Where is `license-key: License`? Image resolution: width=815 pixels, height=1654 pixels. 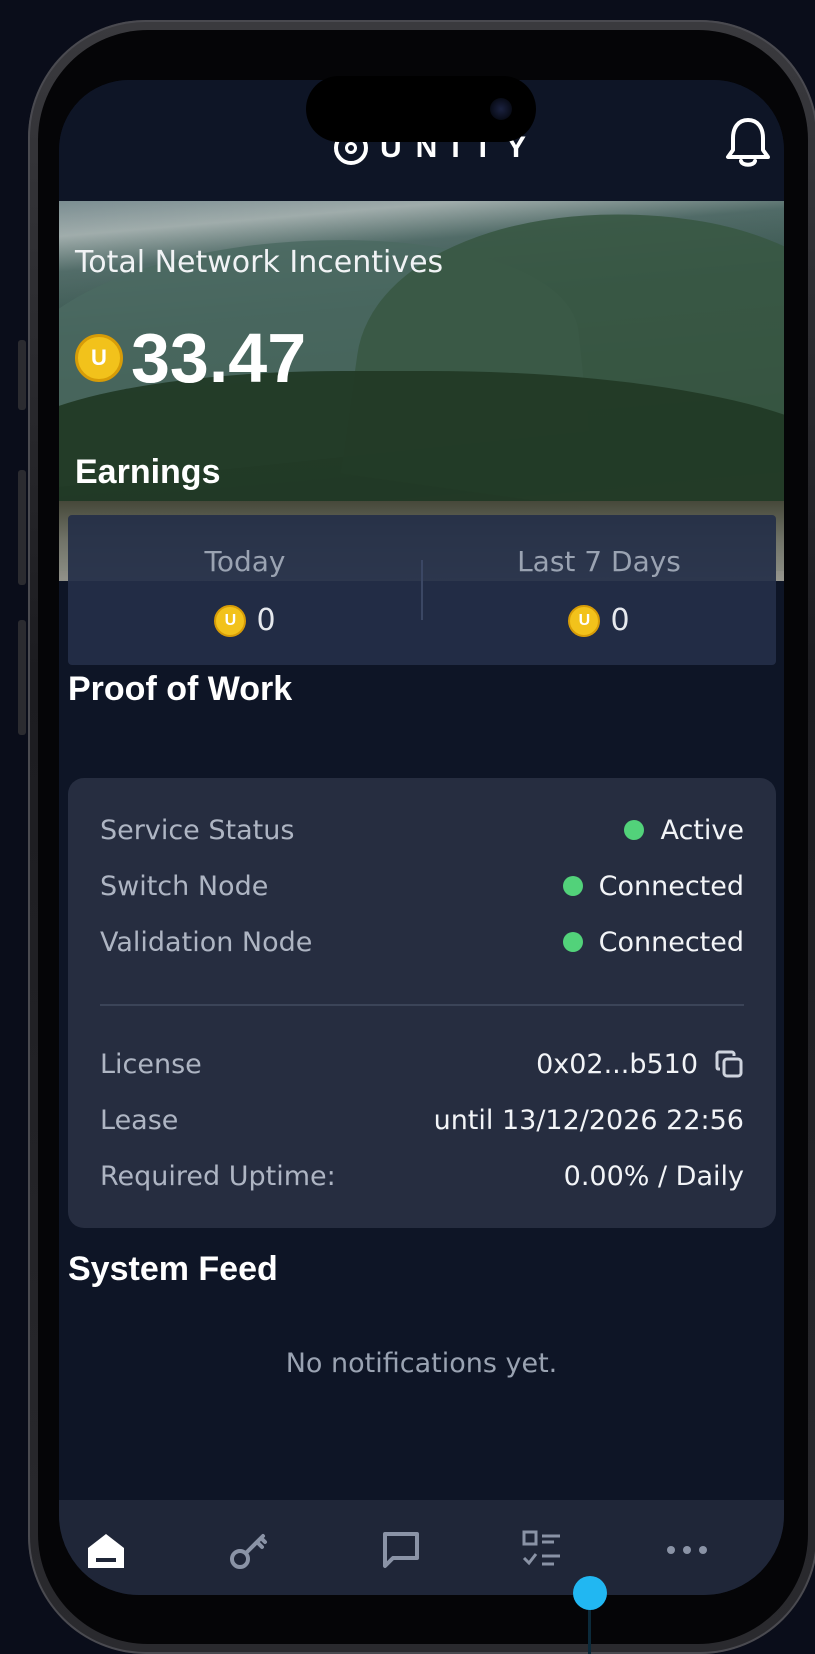
license-key: License is located at coordinates (151, 1064).